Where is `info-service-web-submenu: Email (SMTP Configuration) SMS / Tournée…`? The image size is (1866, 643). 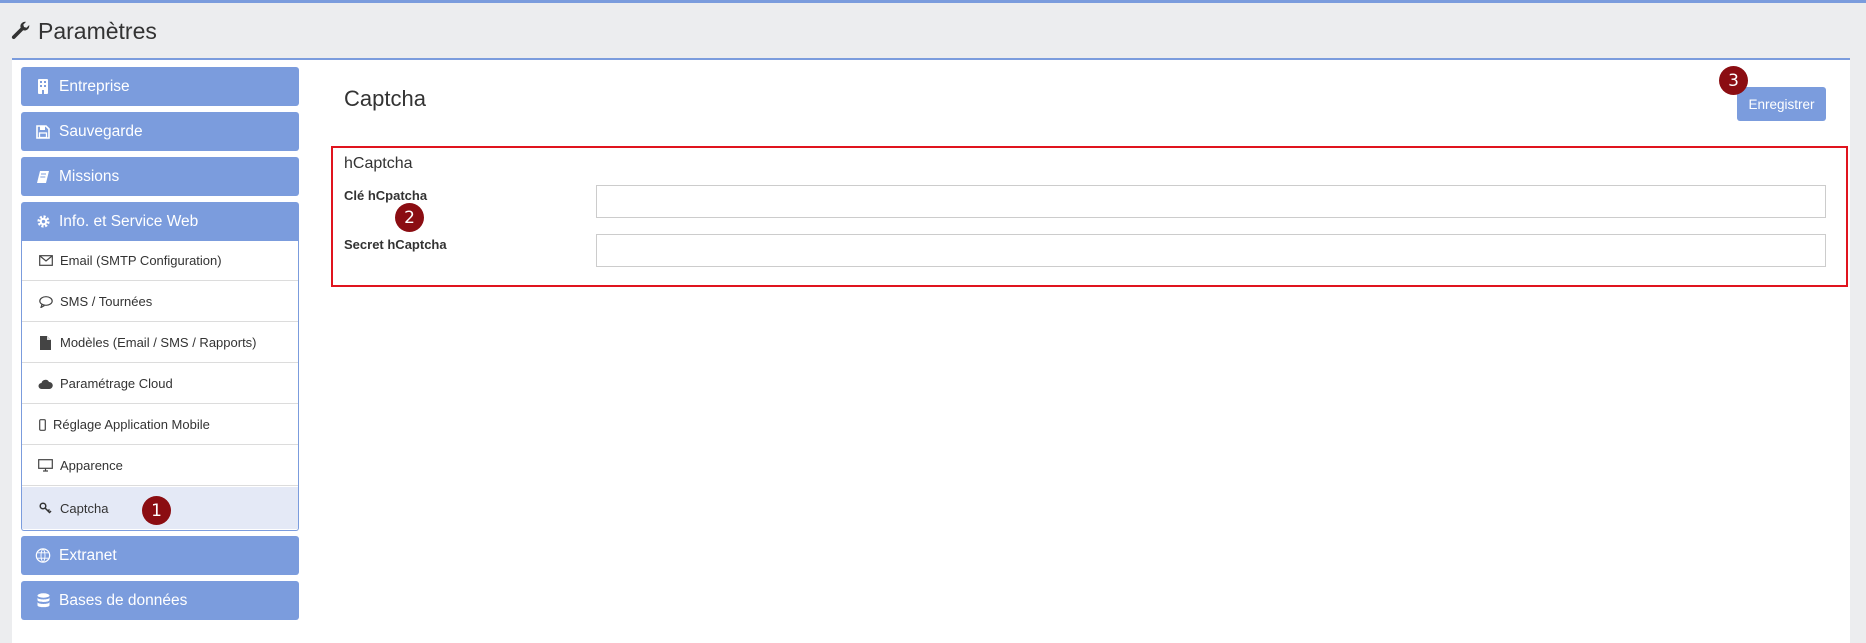
info-service-web-submenu: Email (SMTP Configuration) SMS / Tournée… is located at coordinates (160, 386).